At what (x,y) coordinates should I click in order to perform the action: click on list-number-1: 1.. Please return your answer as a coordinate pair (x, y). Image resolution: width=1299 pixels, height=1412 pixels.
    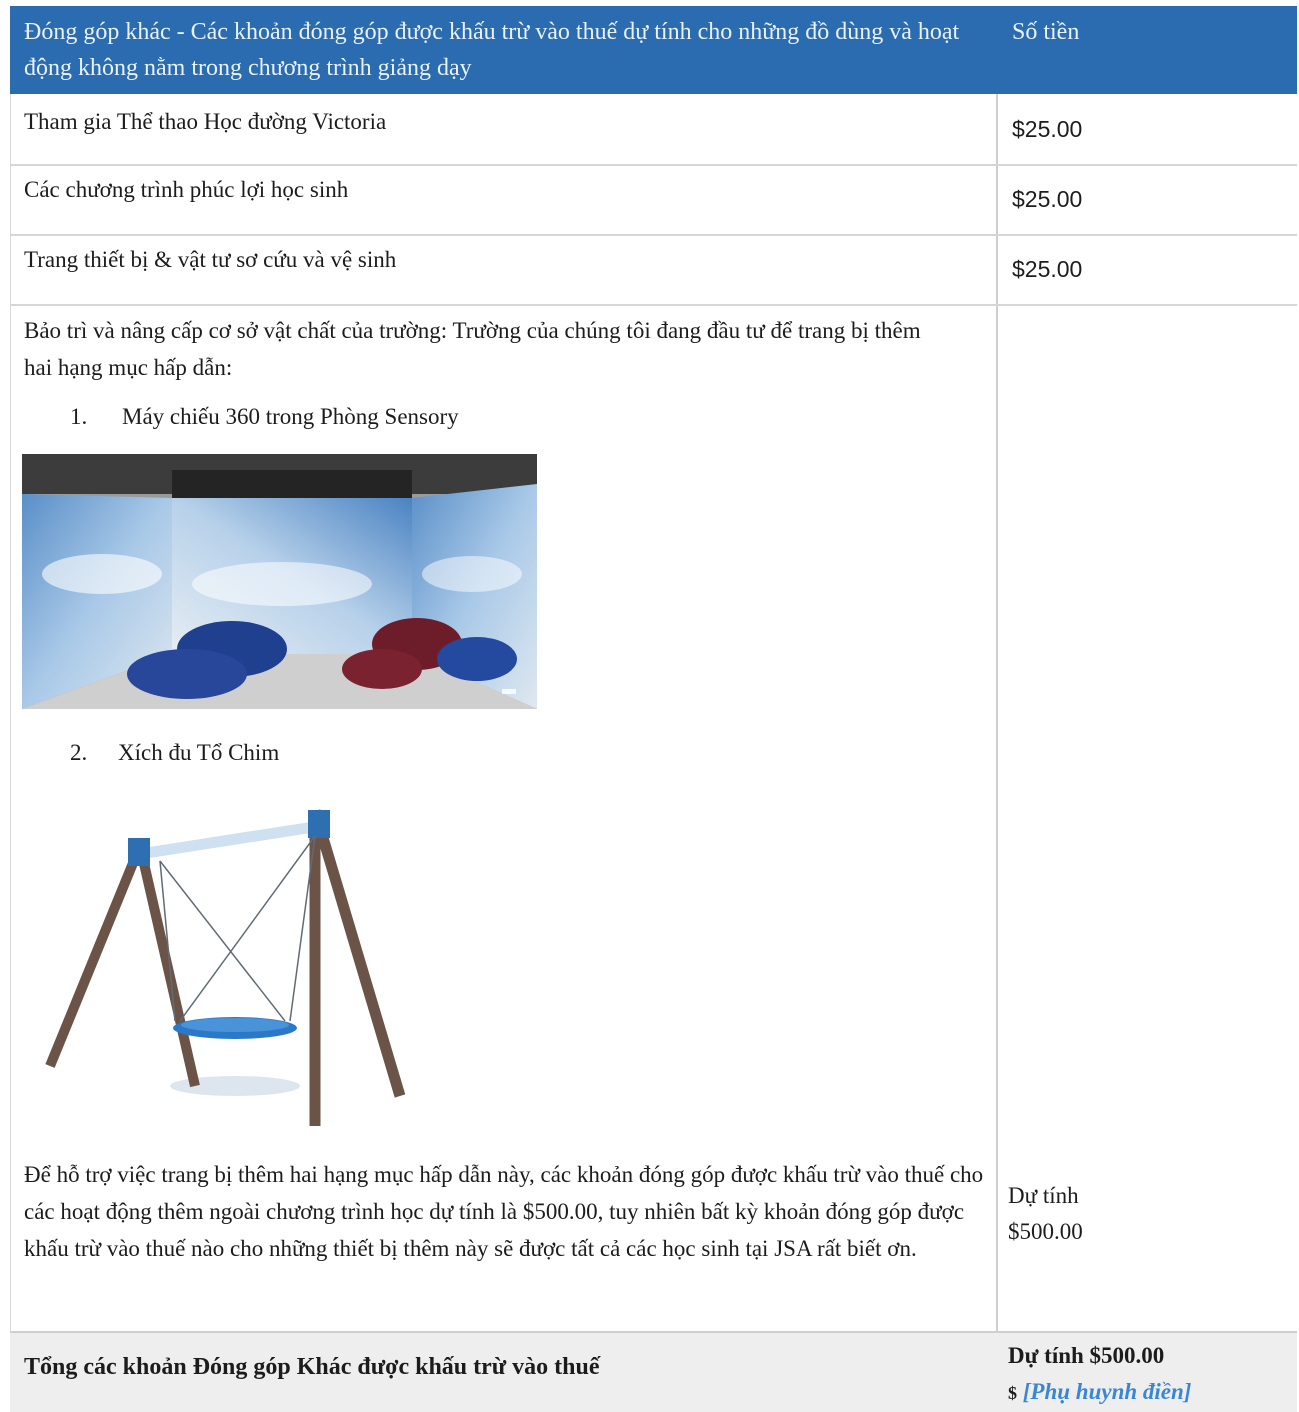
    Looking at the image, I should click on (79, 416).